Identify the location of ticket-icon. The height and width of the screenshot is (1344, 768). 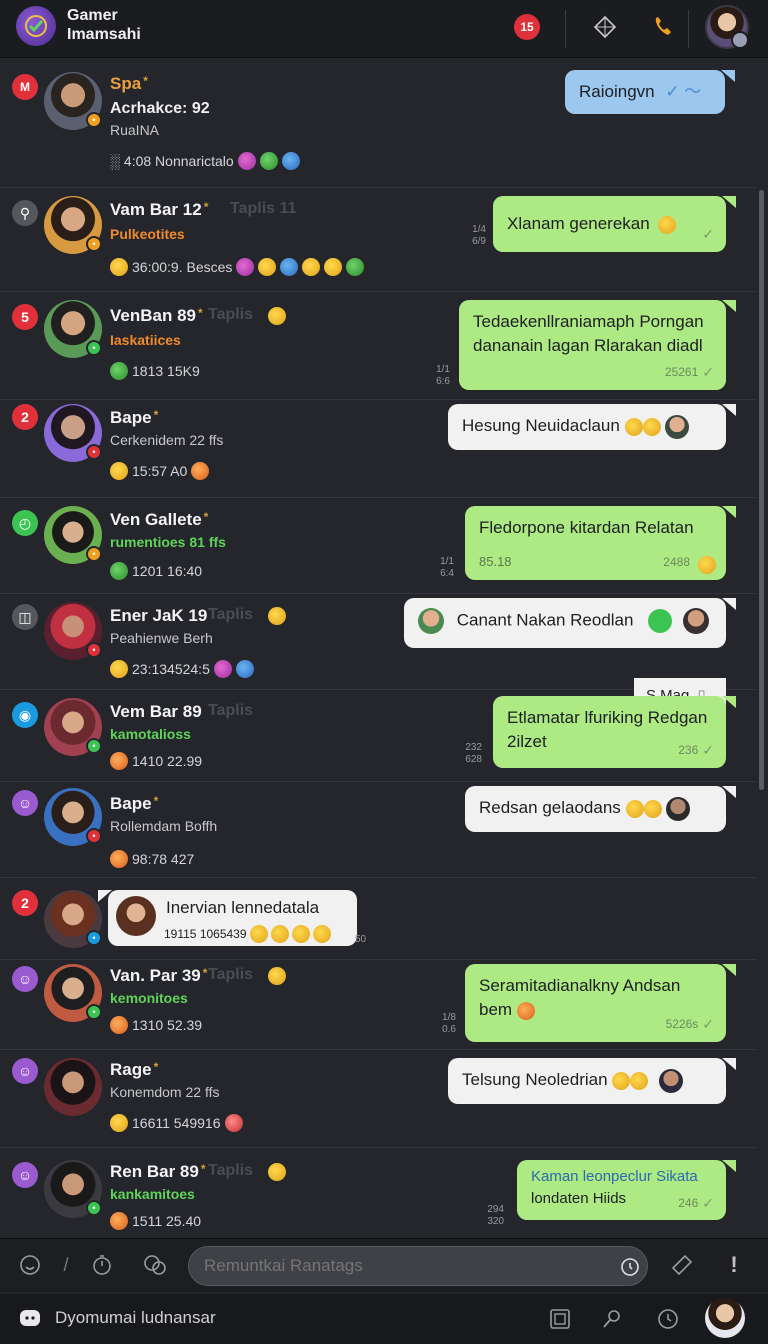
(682, 1265).